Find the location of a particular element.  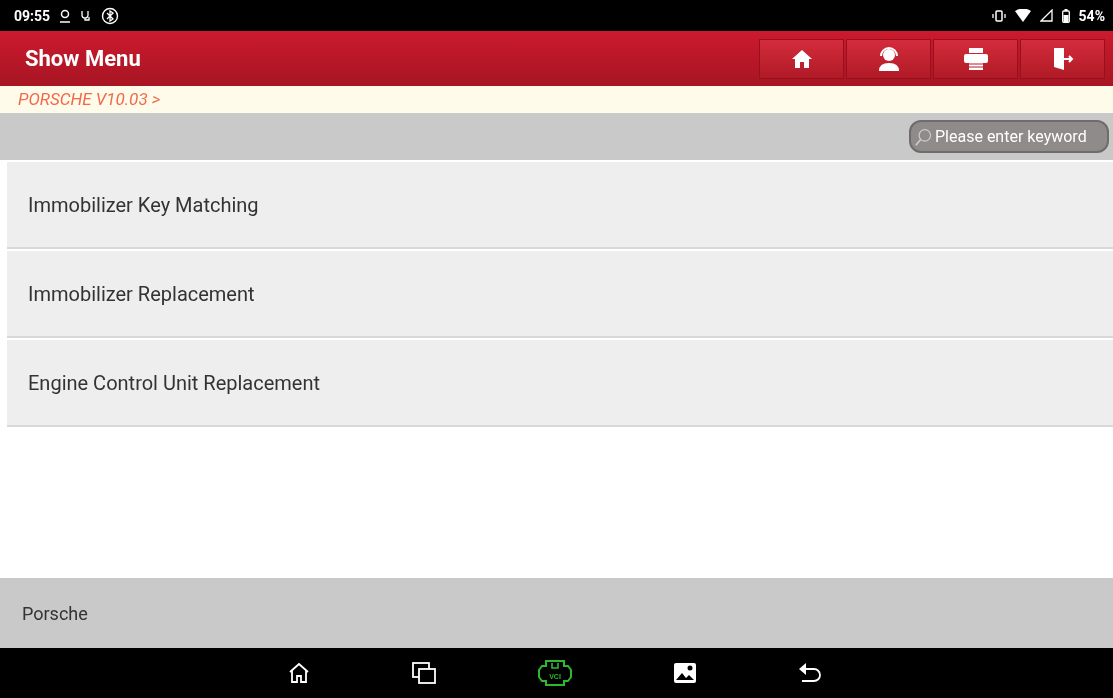

home-button is located at coordinates (801, 58).